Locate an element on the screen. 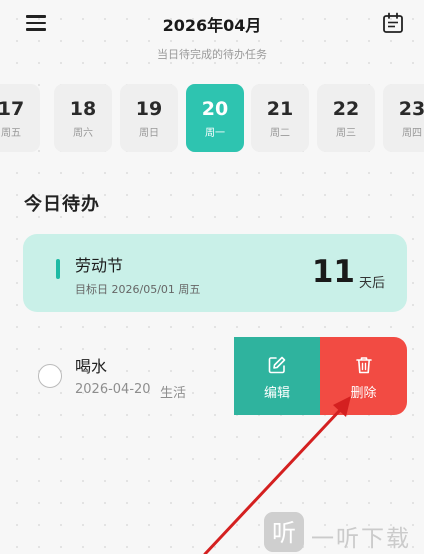  month-title: 2026年04月 is located at coordinates (212, 24).